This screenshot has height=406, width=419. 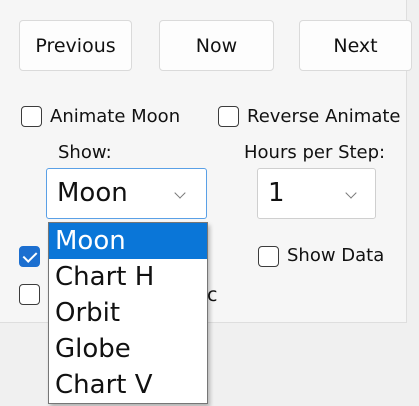 I want to click on animate-moon-checkbox, so click(x=31, y=116).